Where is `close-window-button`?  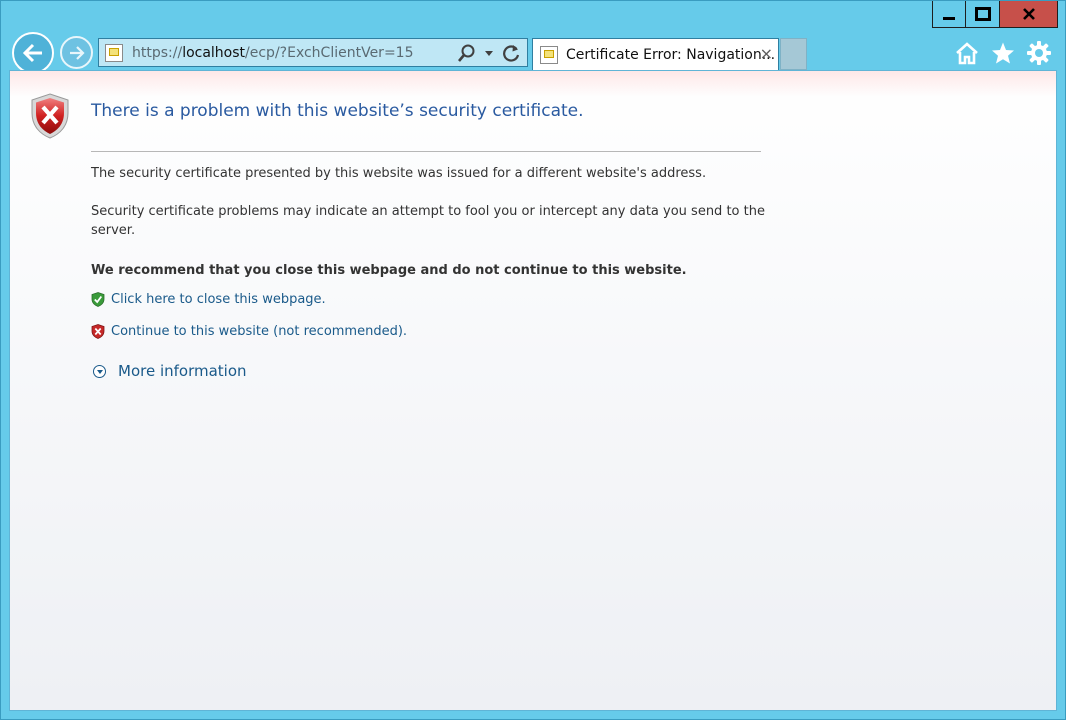 close-window-button is located at coordinates (1029, 14).